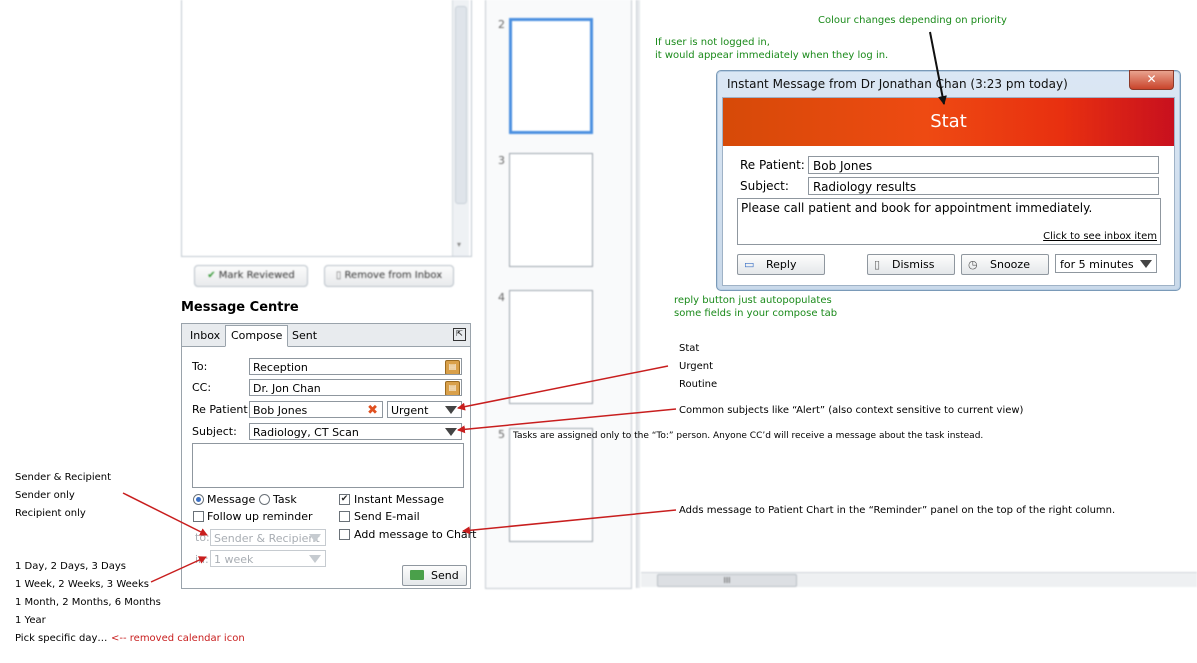 The height and width of the screenshot is (663, 1197). What do you see at coordinates (70, 566) in the screenshot?
I see `duration-option: 1 Day, 2 Days, 3 Days` at bounding box center [70, 566].